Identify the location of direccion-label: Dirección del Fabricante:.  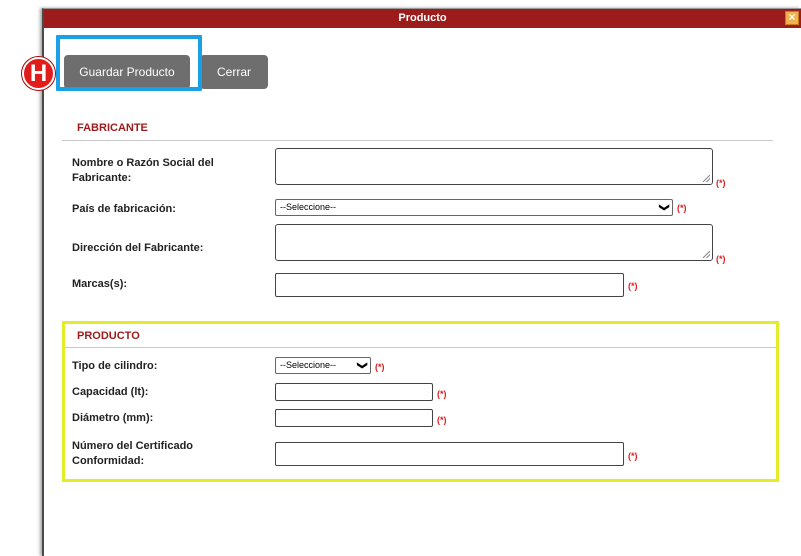
(138, 248).